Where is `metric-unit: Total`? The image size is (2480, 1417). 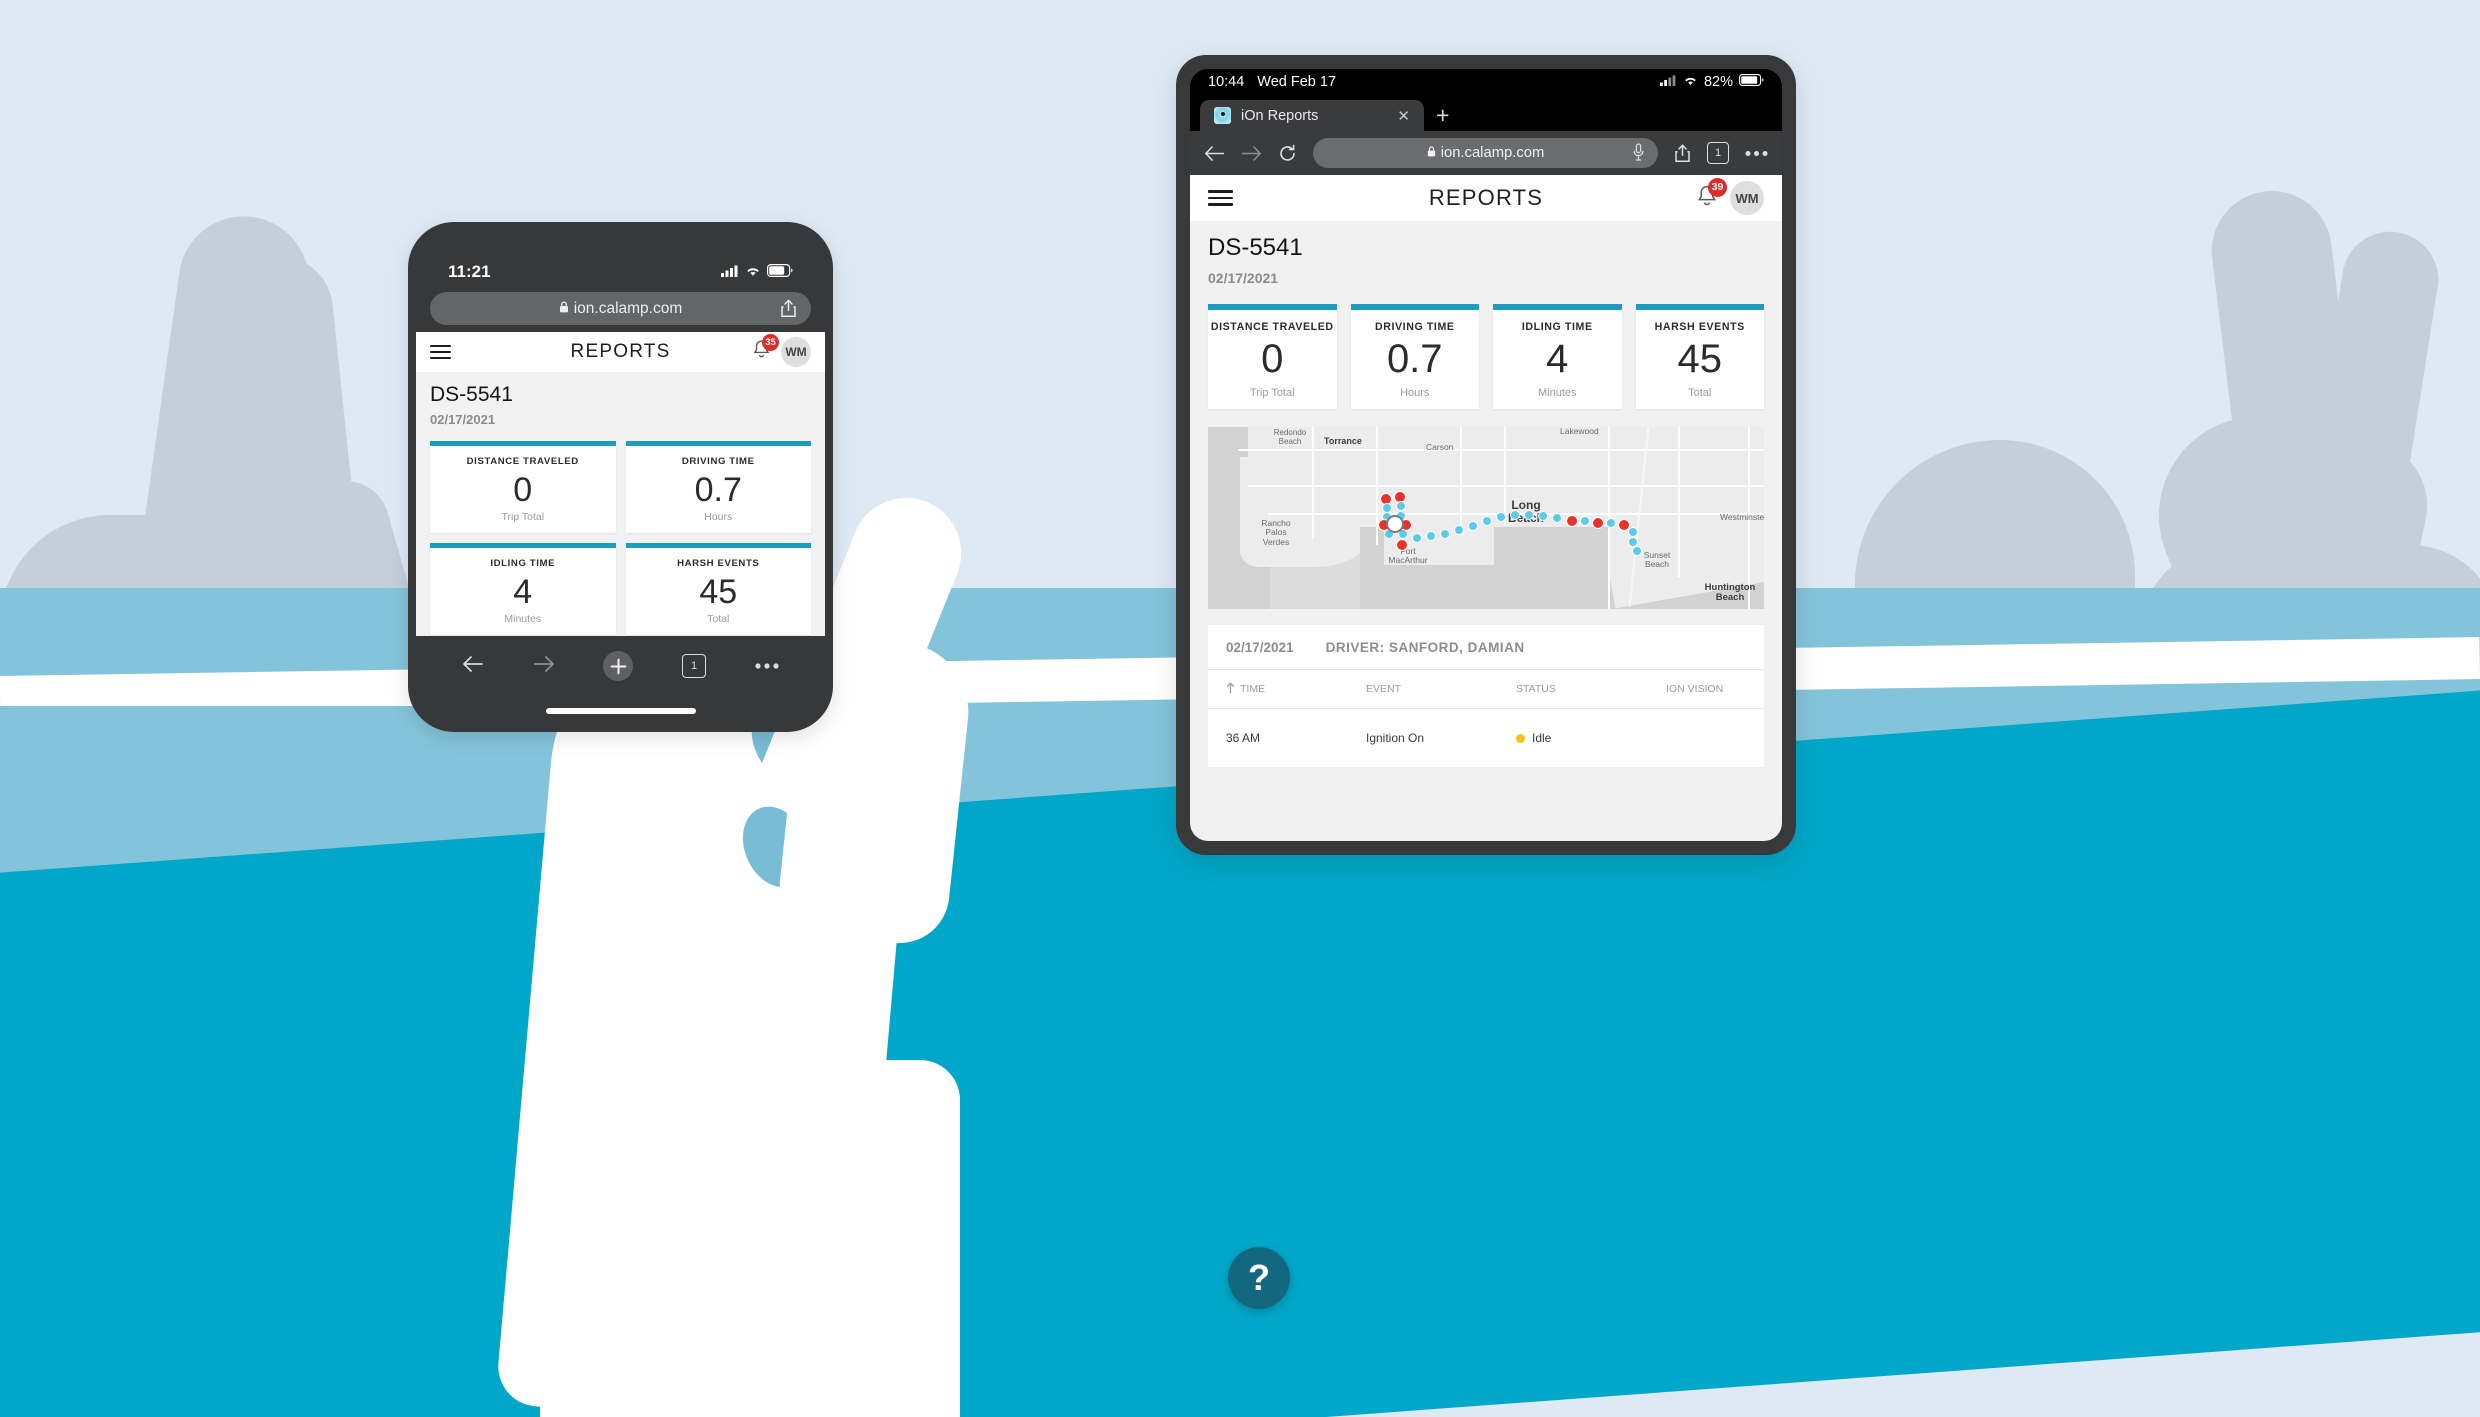
metric-unit: Total is located at coordinates (1700, 393).